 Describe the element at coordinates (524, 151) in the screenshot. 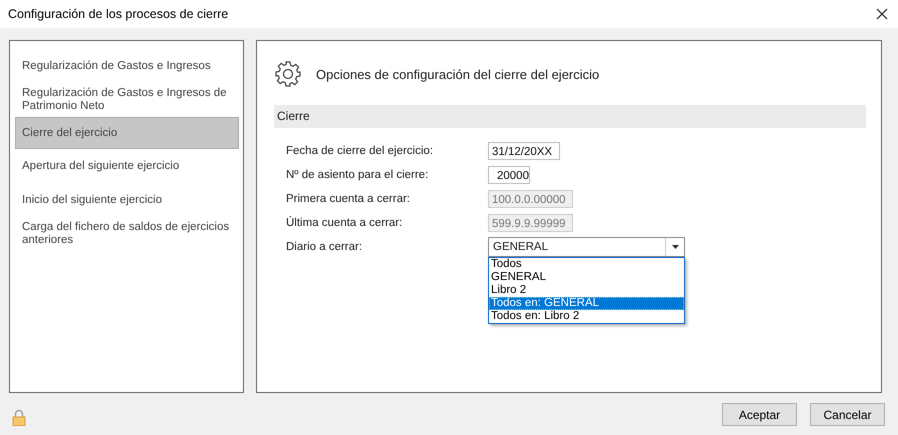

I see `input-field: 31/12/20XX` at that location.